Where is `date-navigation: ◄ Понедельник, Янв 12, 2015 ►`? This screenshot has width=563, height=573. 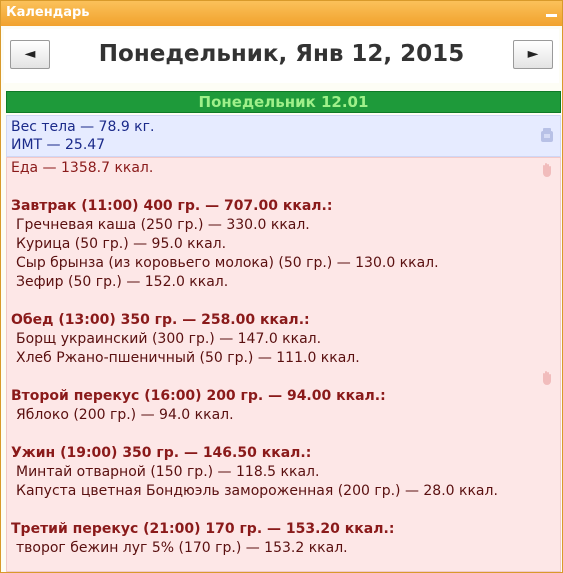 date-navigation: ◄ Понедельник, Янв 12, 2015 ► is located at coordinates (281, 56).